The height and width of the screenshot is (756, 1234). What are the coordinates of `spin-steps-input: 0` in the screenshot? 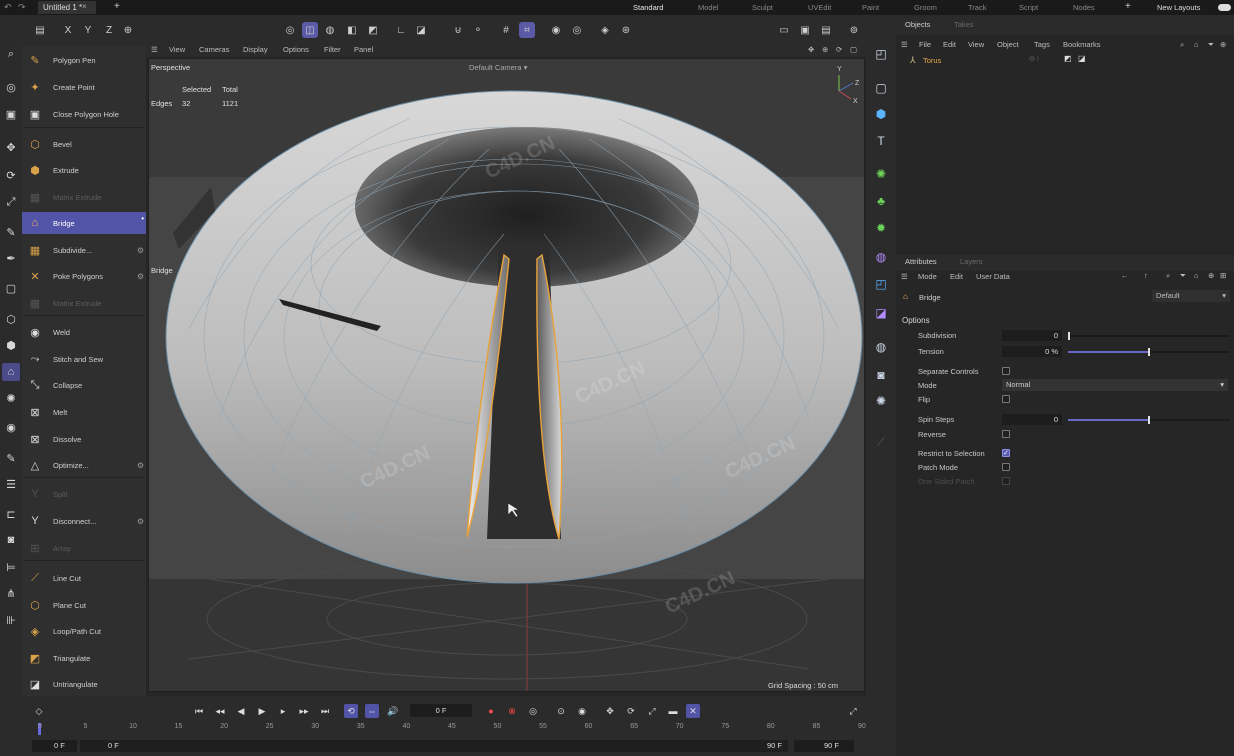 It's located at (1032, 419).